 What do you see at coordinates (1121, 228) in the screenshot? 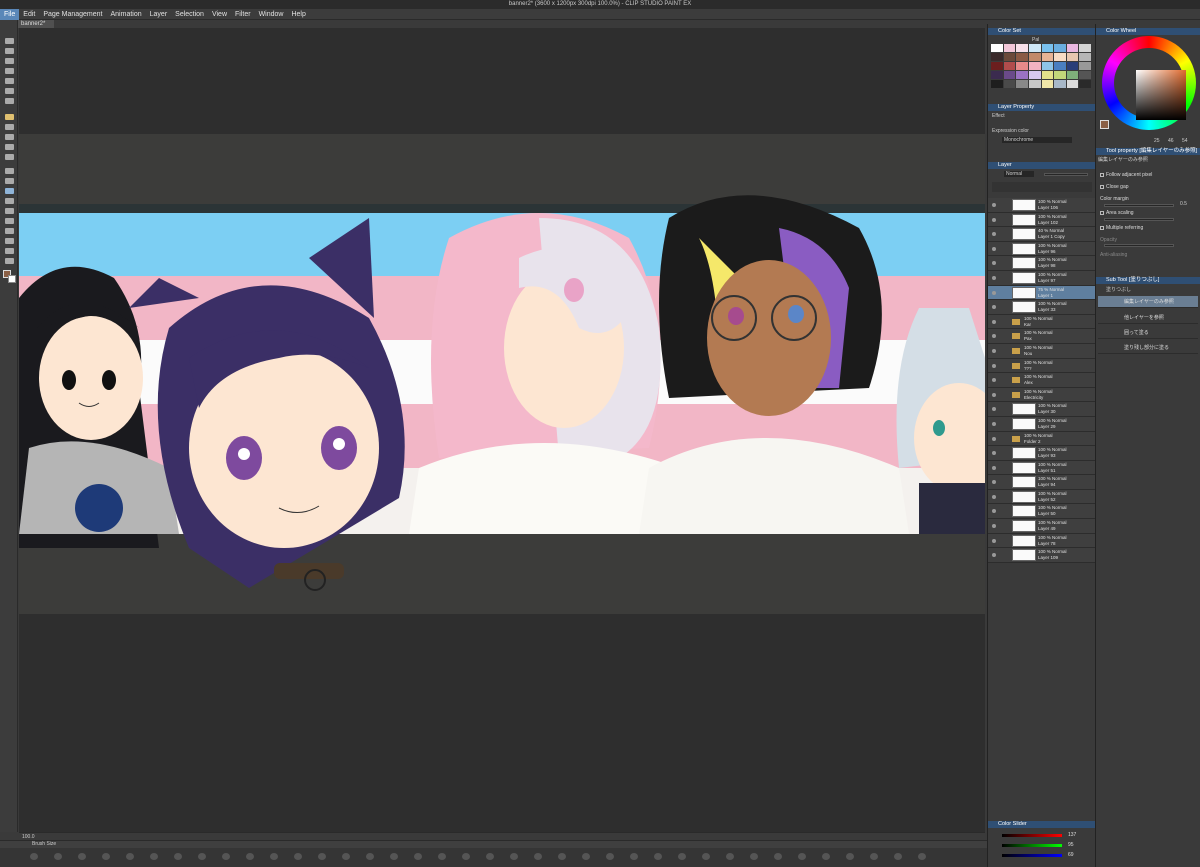
I see `multiple-referring-option: Multiple referring` at bounding box center [1121, 228].